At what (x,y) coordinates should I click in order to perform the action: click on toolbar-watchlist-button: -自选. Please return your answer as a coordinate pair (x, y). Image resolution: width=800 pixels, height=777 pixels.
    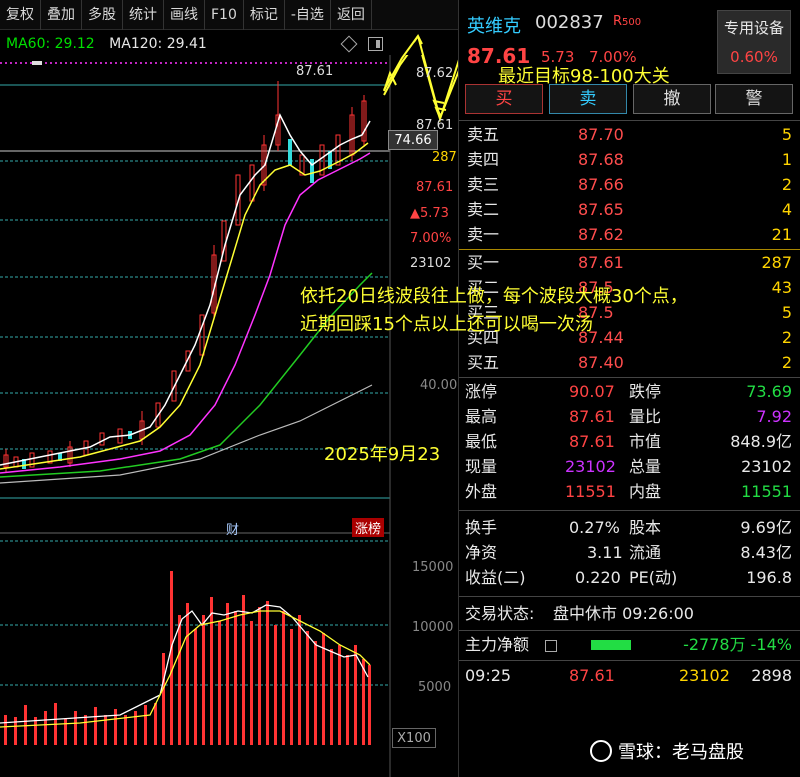
    Looking at the image, I should click on (308, 15).